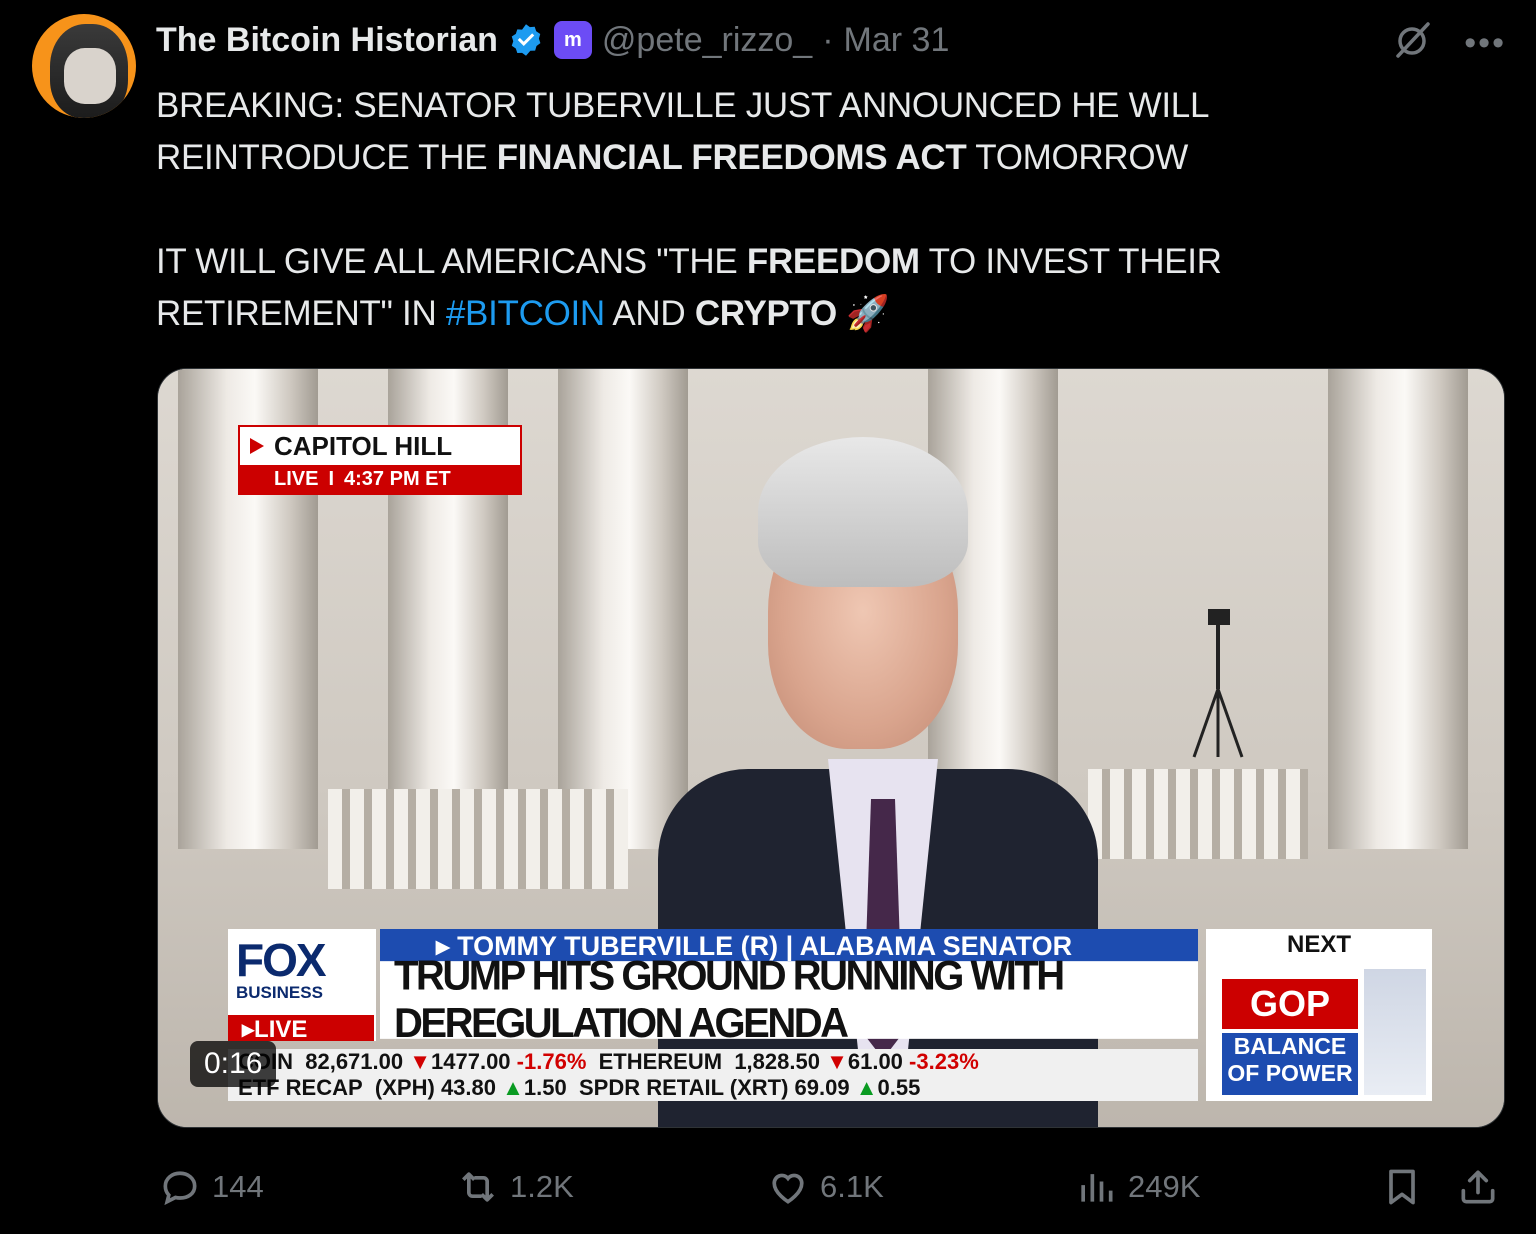 This screenshot has width=1536, height=1234. I want to click on hashtag-link: #BITCOIN, so click(525, 313).